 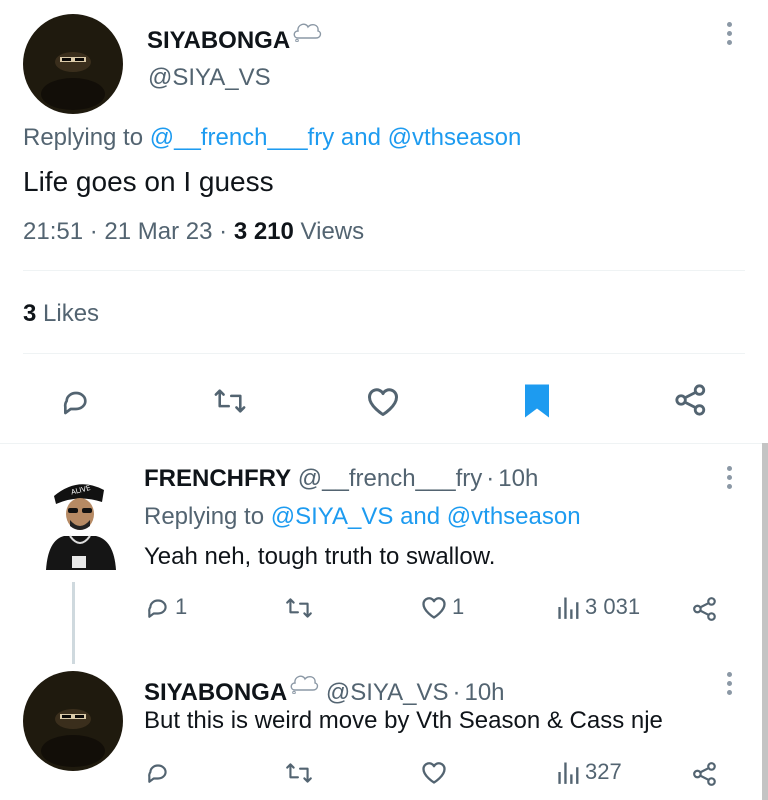 What do you see at coordinates (73, 721) in the screenshot?
I see `reply-author-avatar` at bounding box center [73, 721].